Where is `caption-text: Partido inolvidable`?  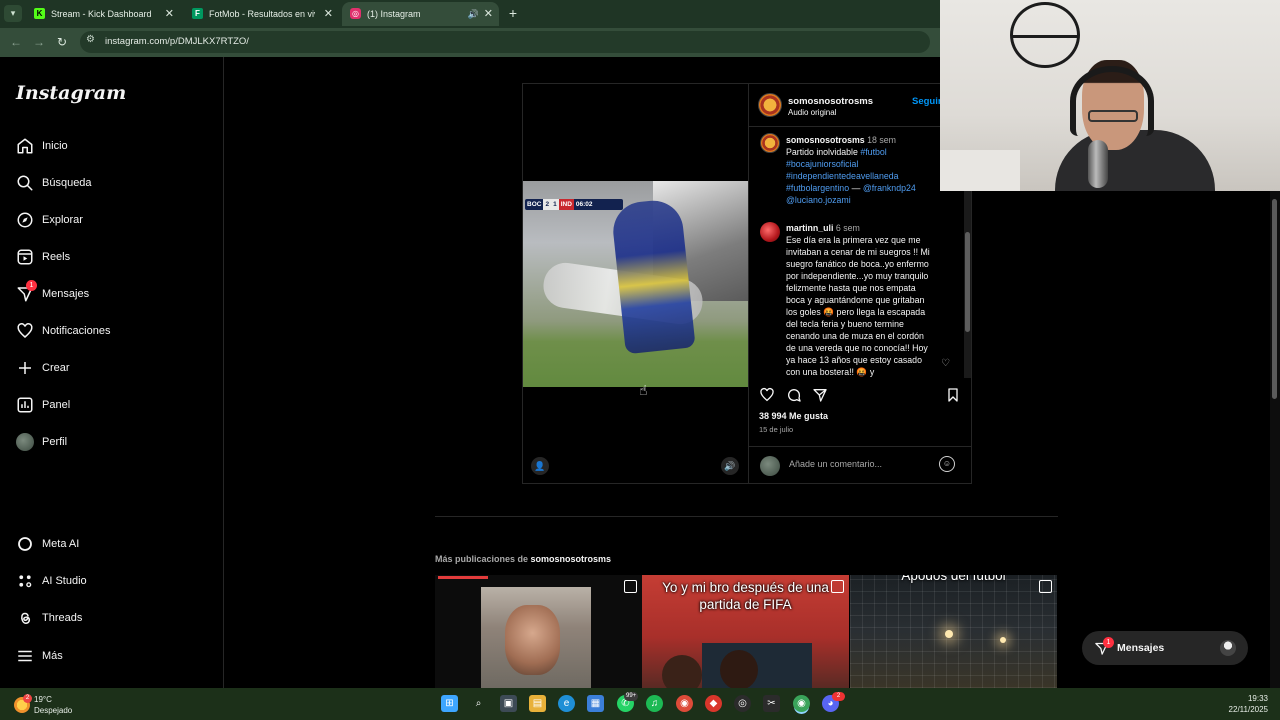 caption-text: Partido inolvidable is located at coordinates (822, 152).